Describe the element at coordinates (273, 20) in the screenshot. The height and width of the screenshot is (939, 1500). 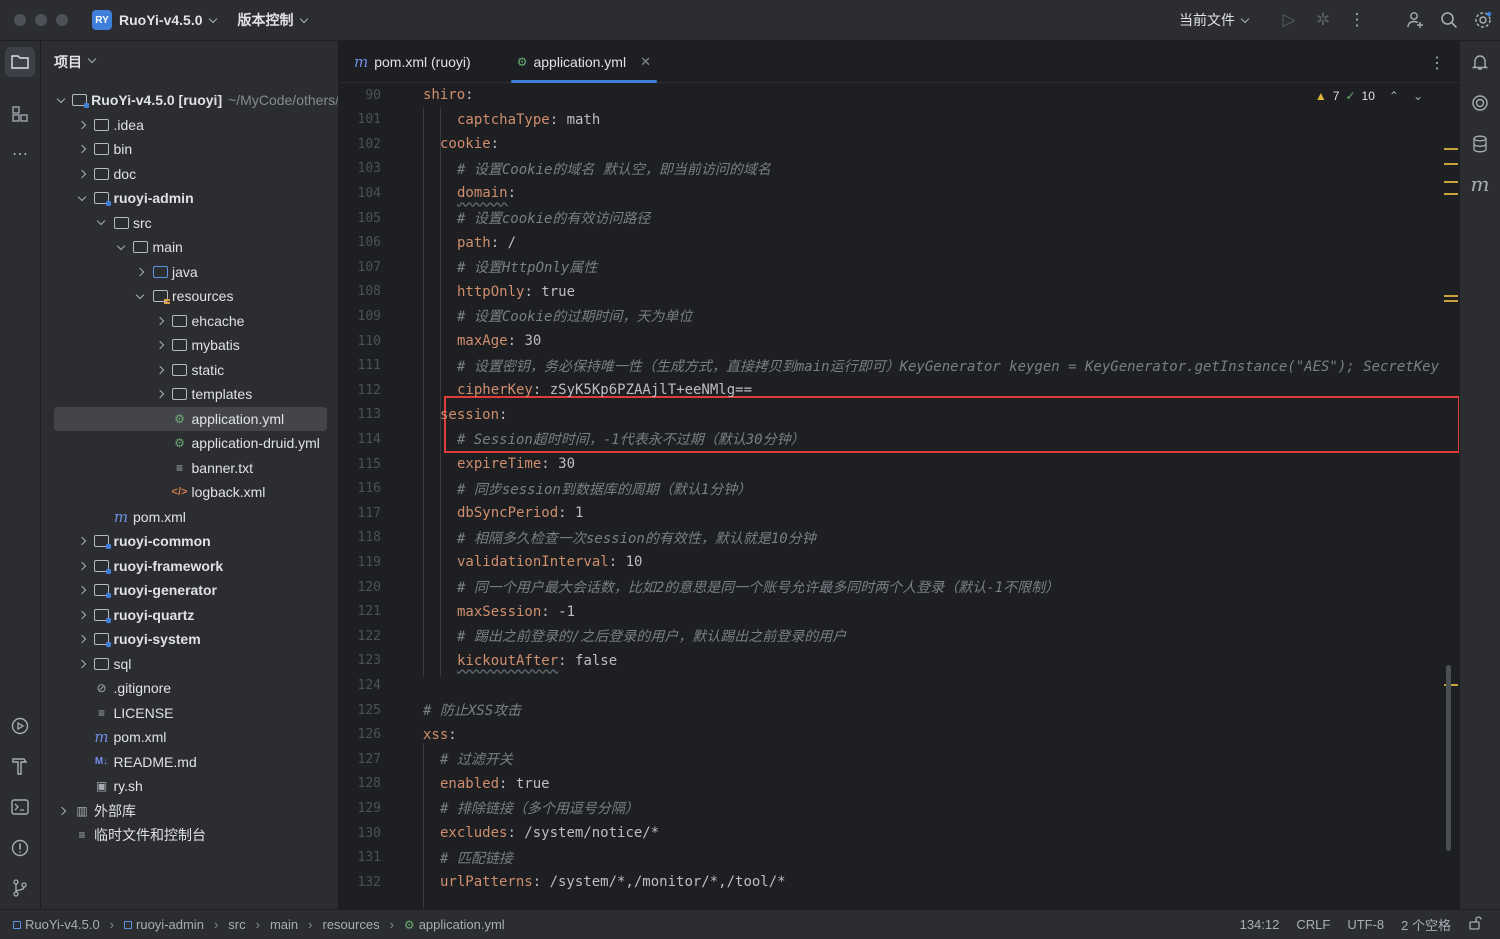
I see `vcs-menu: 版本控制` at that location.